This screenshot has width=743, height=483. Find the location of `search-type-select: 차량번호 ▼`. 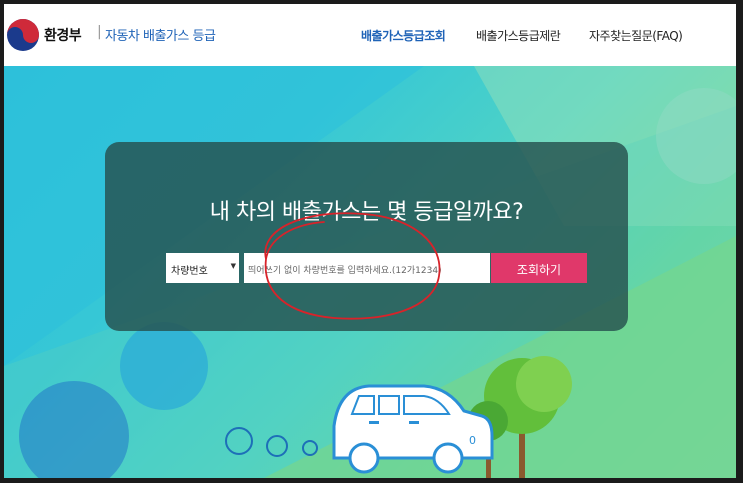

search-type-select: 차량번호 ▼ is located at coordinates (202, 268).